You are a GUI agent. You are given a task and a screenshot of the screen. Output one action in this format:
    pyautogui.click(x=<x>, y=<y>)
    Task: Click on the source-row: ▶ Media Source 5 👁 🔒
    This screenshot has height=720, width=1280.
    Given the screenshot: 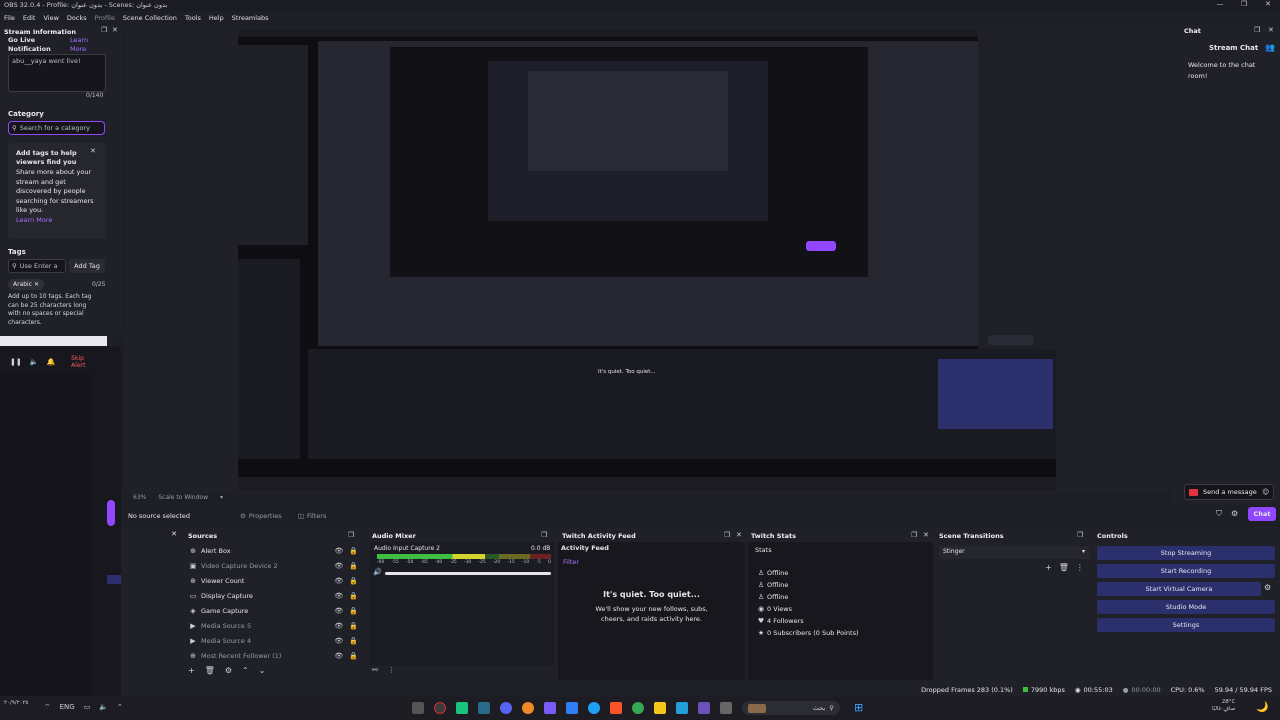 What is the action you would take?
    pyautogui.click(x=273, y=625)
    